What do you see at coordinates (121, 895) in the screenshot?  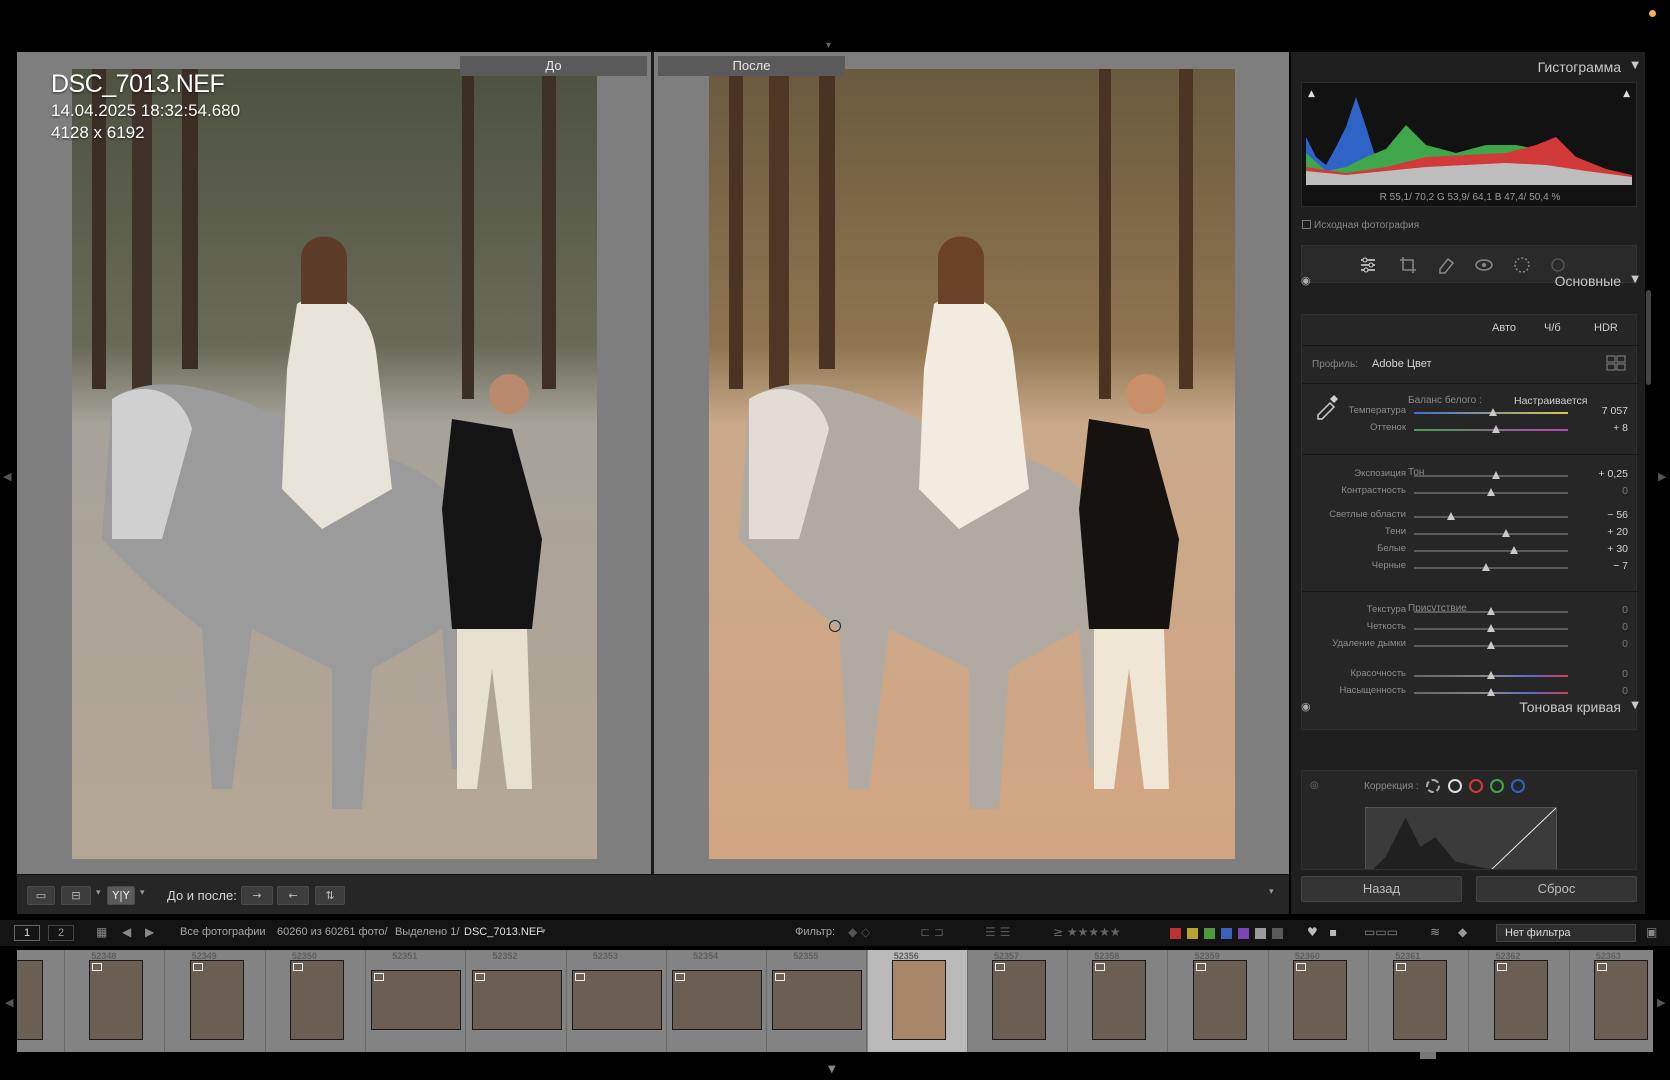 I see `yy-view-button: Y|Y` at bounding box center [121, 895].